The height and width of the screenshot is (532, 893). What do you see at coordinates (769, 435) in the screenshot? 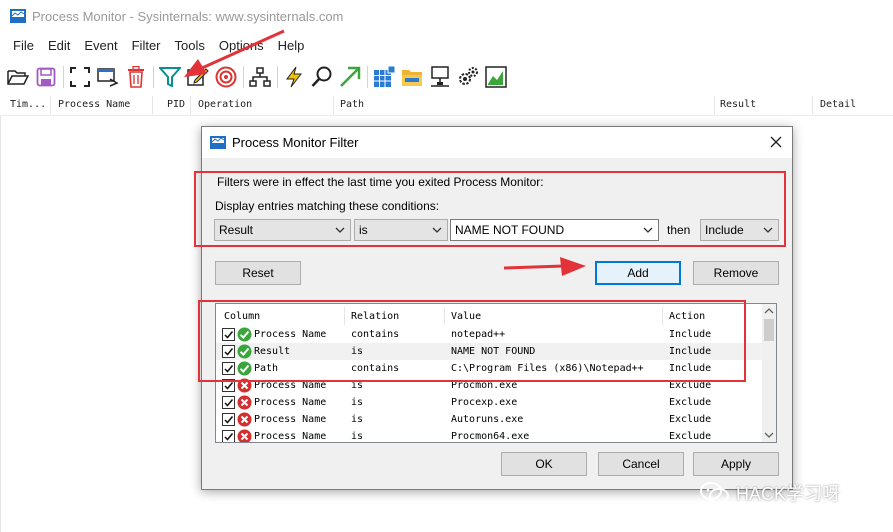
I see `scroll-down-icon` at bounding box center [769, 435].